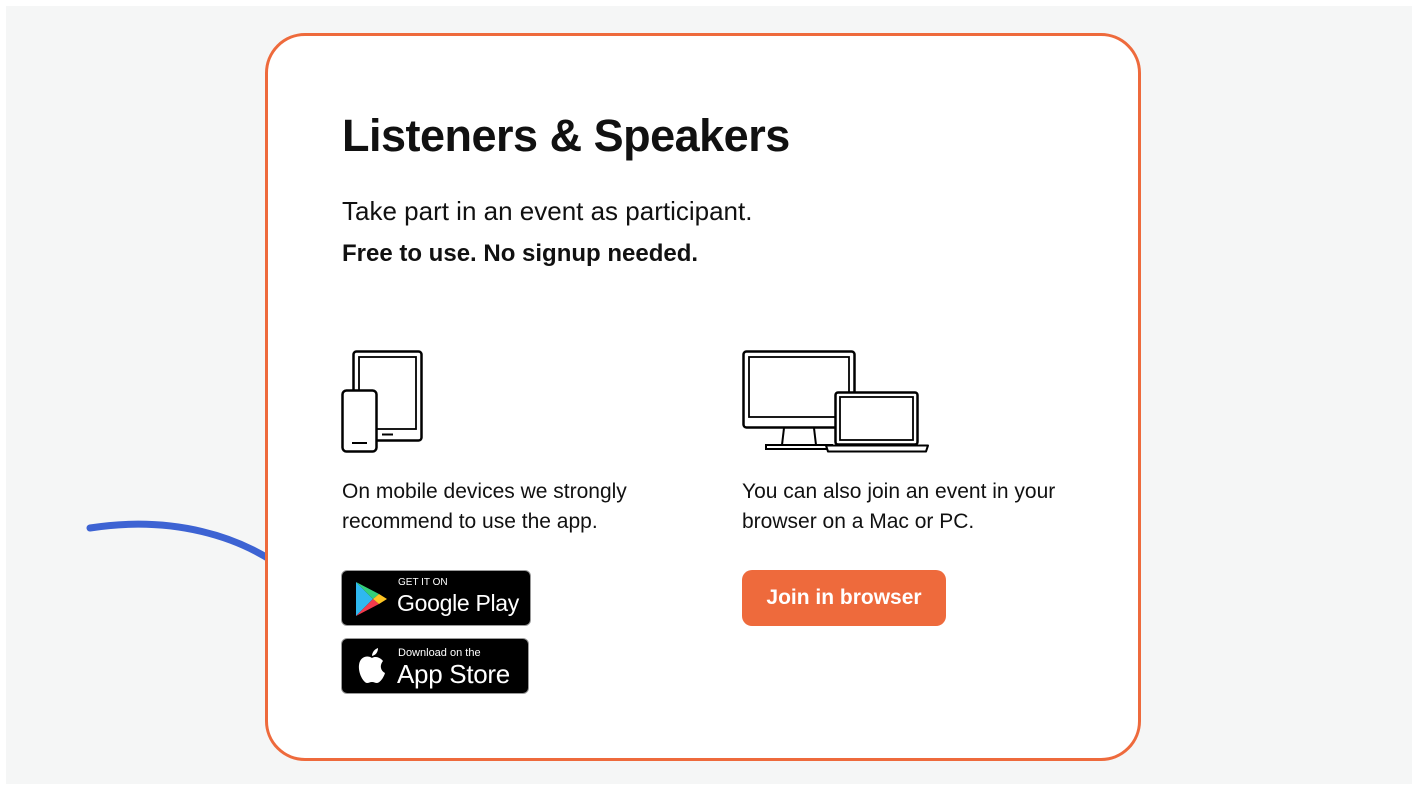 The image size is (1417, 790). Describe the element at coordinates (371, 665) in the screenshot. I see `apple-icon` at that location.